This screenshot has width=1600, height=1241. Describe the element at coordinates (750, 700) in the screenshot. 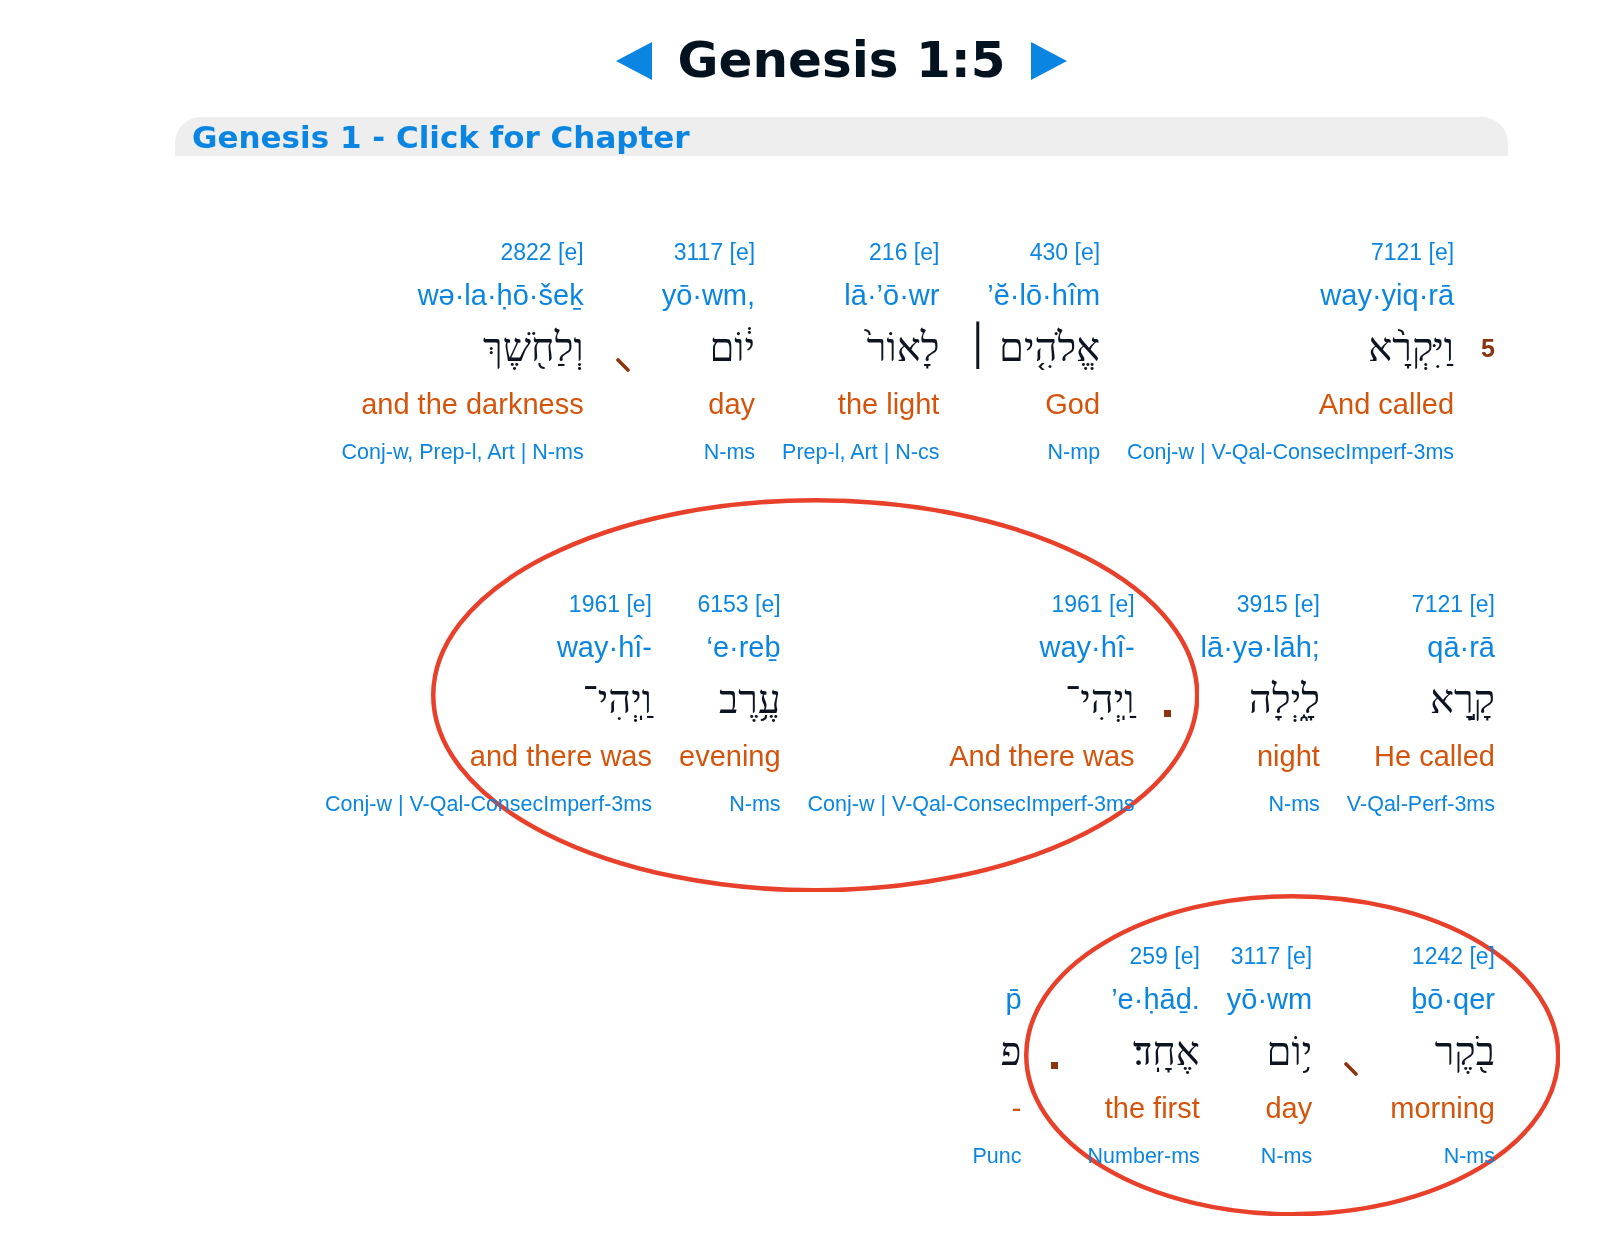

I see `hebrew-word: עֶ֥רֶב` at that location.